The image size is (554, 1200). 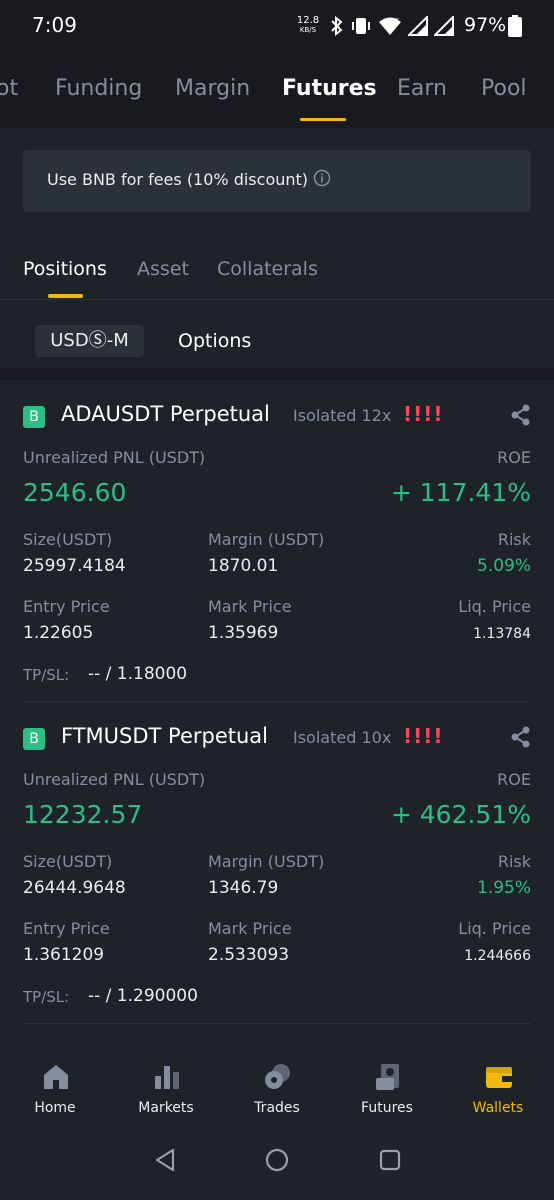 I want to click on entry-price-value: 1.22605, so click(x=58, y=633).